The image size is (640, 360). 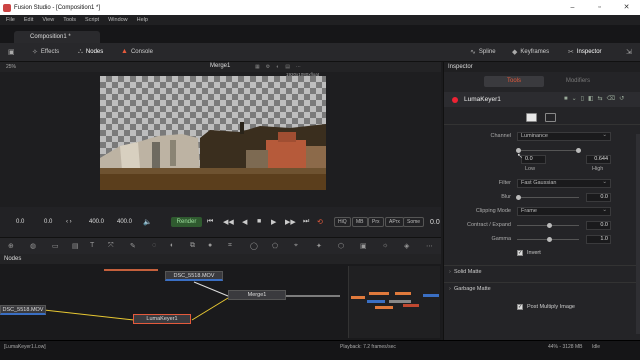 What do you see at coordinates (483, 52) in the screenshot?
I see `spline-button: ∿ Spline` at bounding box center [483, 52].